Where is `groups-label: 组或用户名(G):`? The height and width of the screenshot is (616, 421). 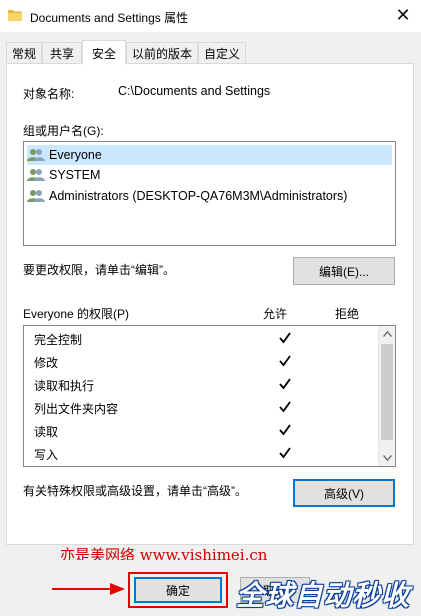
groups-label: 组或用户名(G): is located at coordinates (63, 131).